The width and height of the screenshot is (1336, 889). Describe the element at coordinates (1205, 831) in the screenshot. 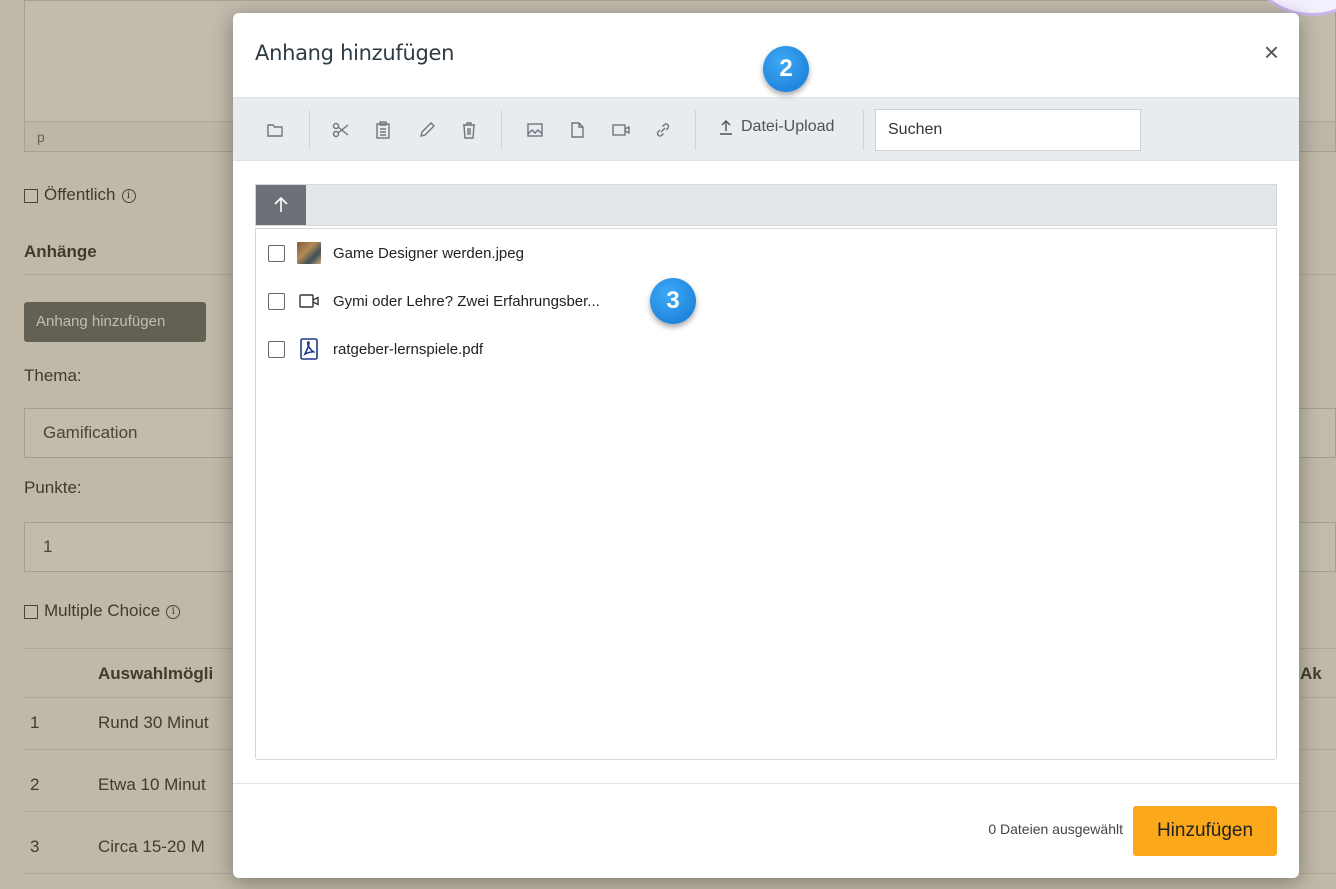

I see `add-button: Hinzufügen` at that location.